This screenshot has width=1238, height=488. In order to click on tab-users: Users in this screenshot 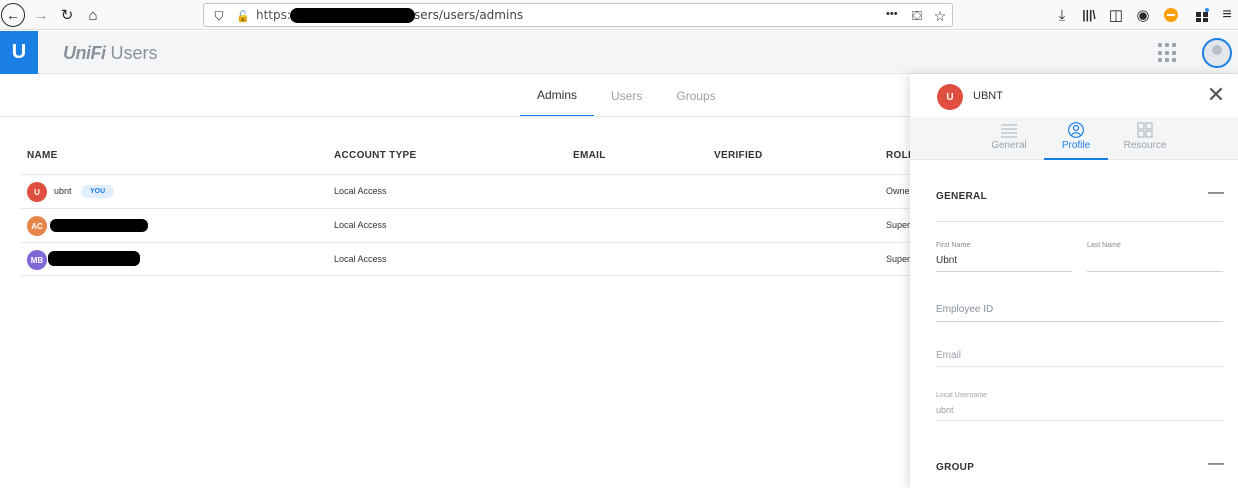, I will do `click(626, 95)`.